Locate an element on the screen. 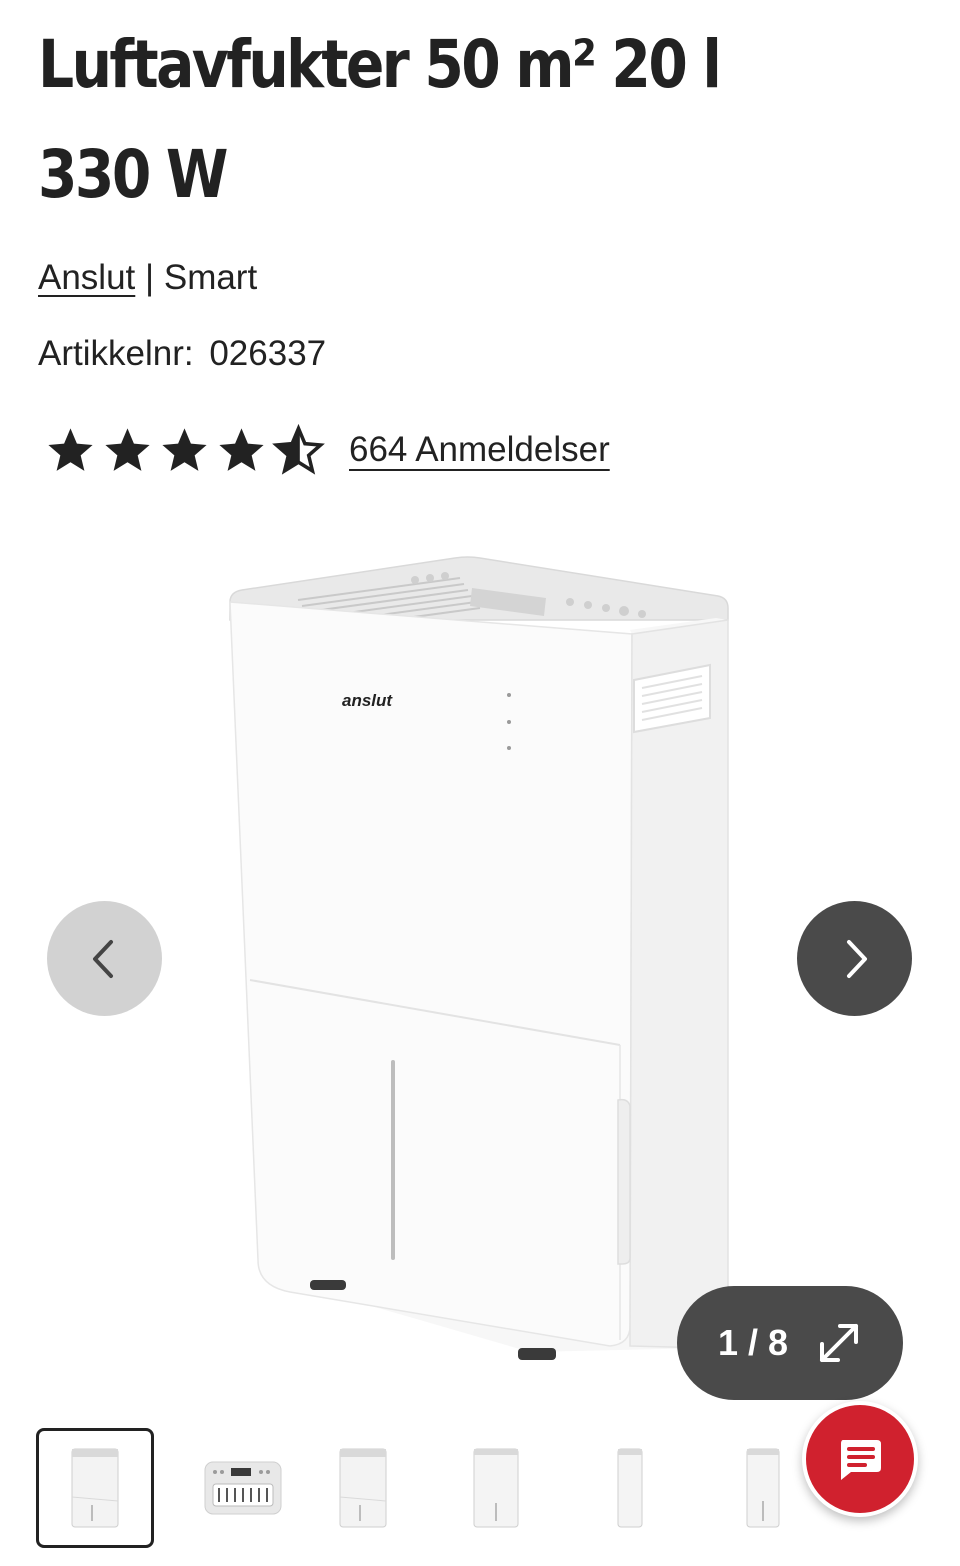  chat-icon is located at coordinates (861, 1460).